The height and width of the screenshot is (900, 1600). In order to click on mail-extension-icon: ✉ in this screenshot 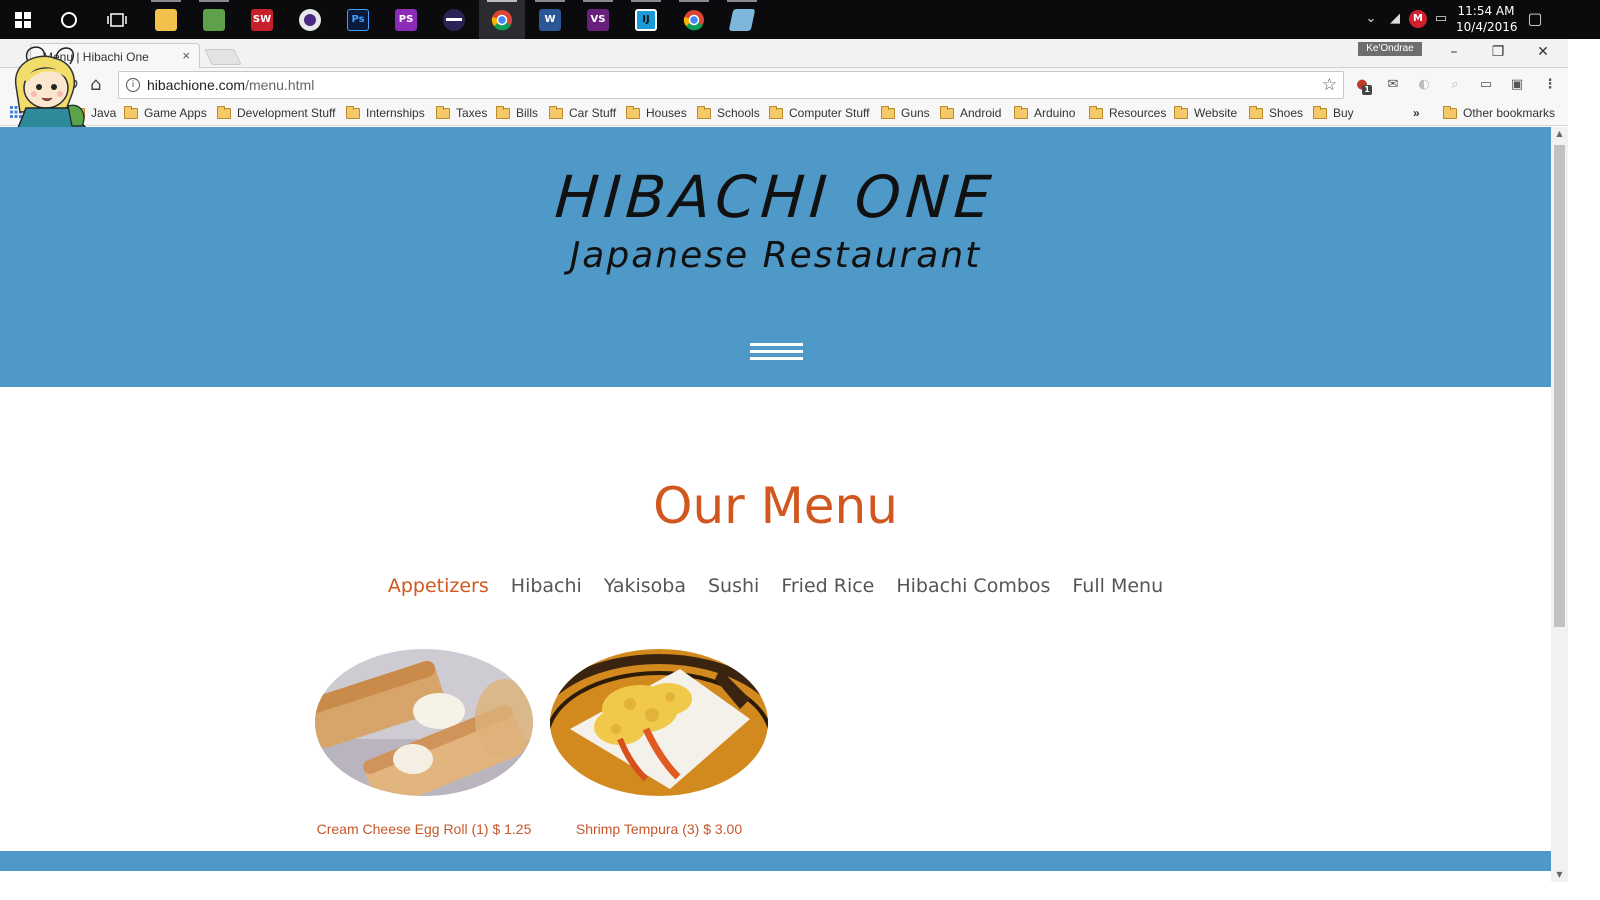, I will do `click(1393, 85)`.